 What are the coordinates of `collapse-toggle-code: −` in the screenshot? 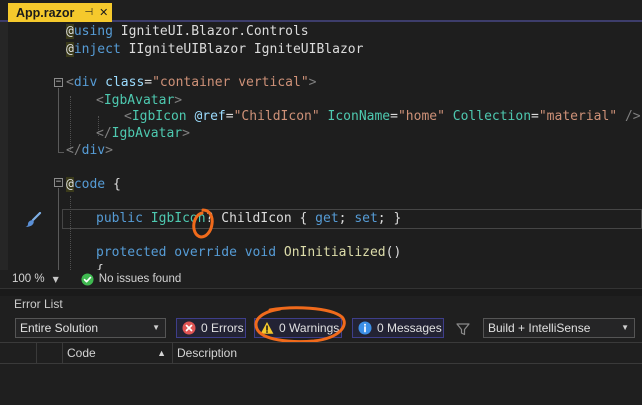 It's located at (58, 182).